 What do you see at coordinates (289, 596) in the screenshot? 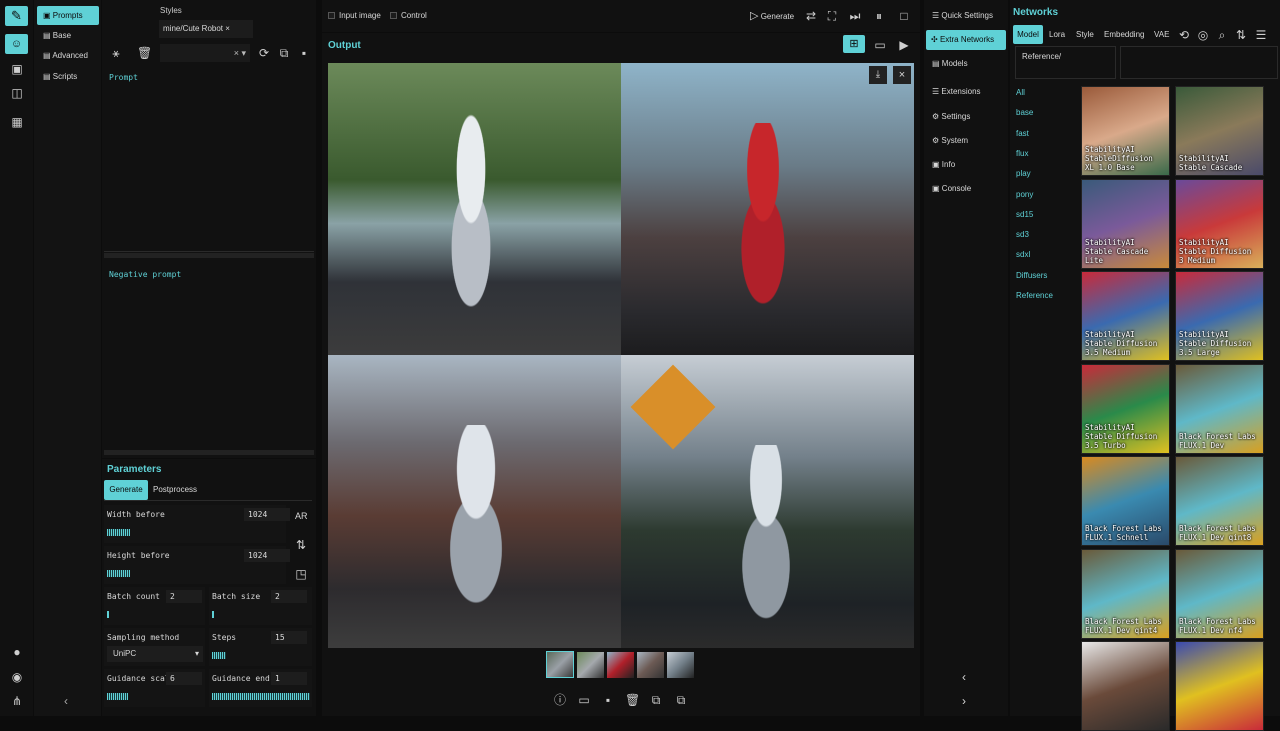
I see `batch-size-value: 2` at bounding box center [289, 596].